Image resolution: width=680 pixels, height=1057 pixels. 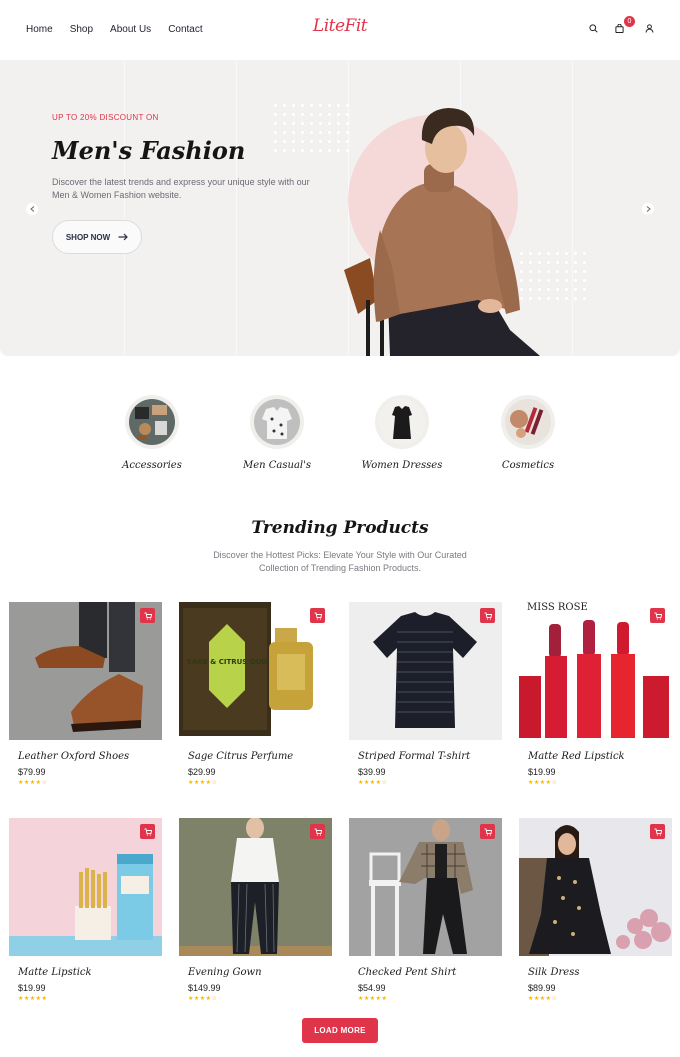 I want to click on search-icon, so click(x=593, y=28).